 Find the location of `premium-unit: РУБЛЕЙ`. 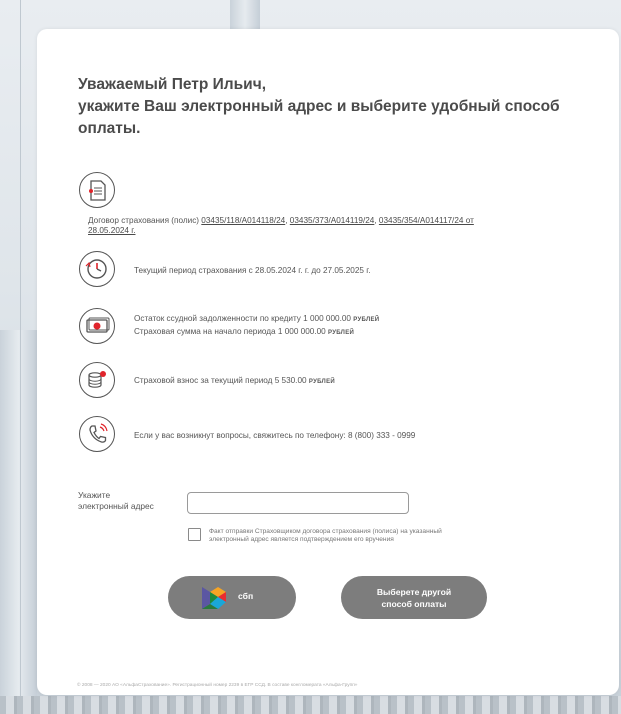

premium-unit: РУБЛЕЙ is located at coordinates (321, 382).